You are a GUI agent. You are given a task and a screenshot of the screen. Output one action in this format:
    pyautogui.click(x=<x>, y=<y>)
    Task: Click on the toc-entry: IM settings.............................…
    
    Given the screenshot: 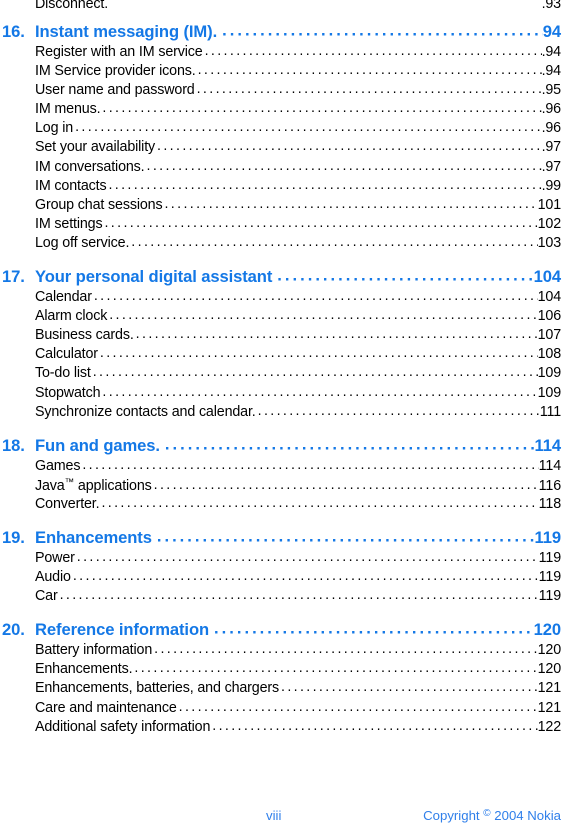 What is the action you would take?
    pyautogui.click(x=281, y=225)
    